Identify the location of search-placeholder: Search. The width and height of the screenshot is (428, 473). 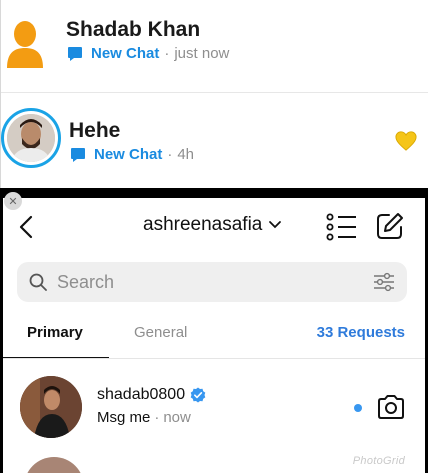
(86, 282).